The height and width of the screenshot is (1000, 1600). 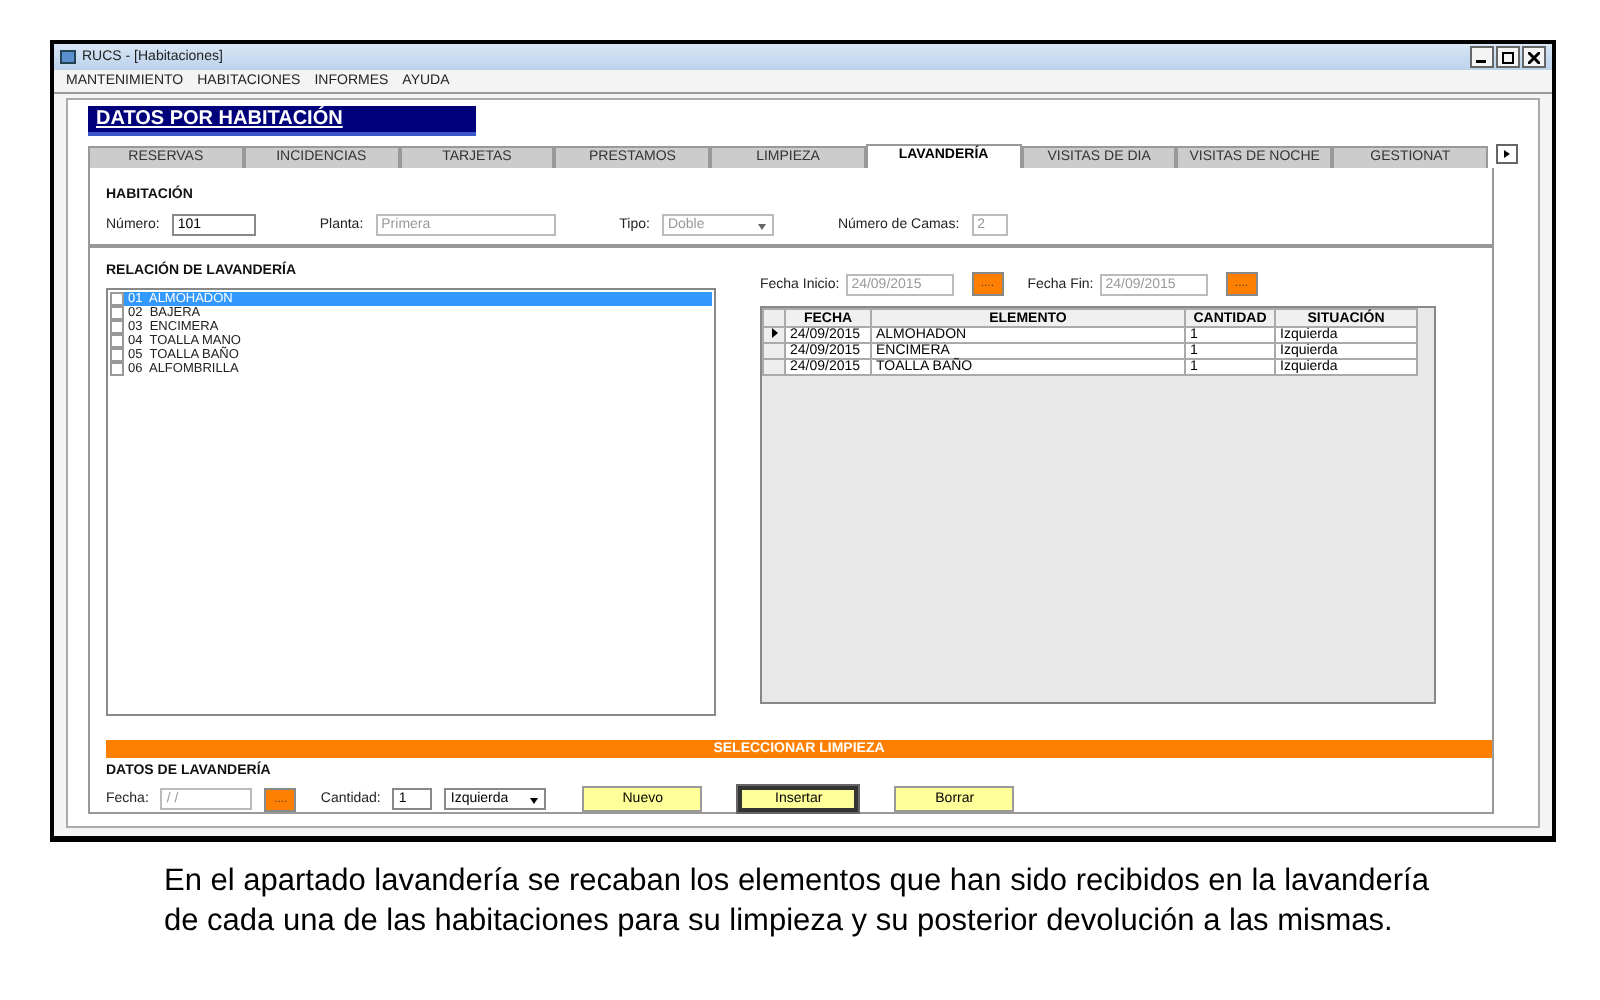 I want to click on caption-paragraph: En el apartado lavandería se recaban los elementos que han sido recibidos en la lavandería de cada una de las habitaciones para su limpieza y su posterior devolución a las mismas., so click(x=797, y=902).